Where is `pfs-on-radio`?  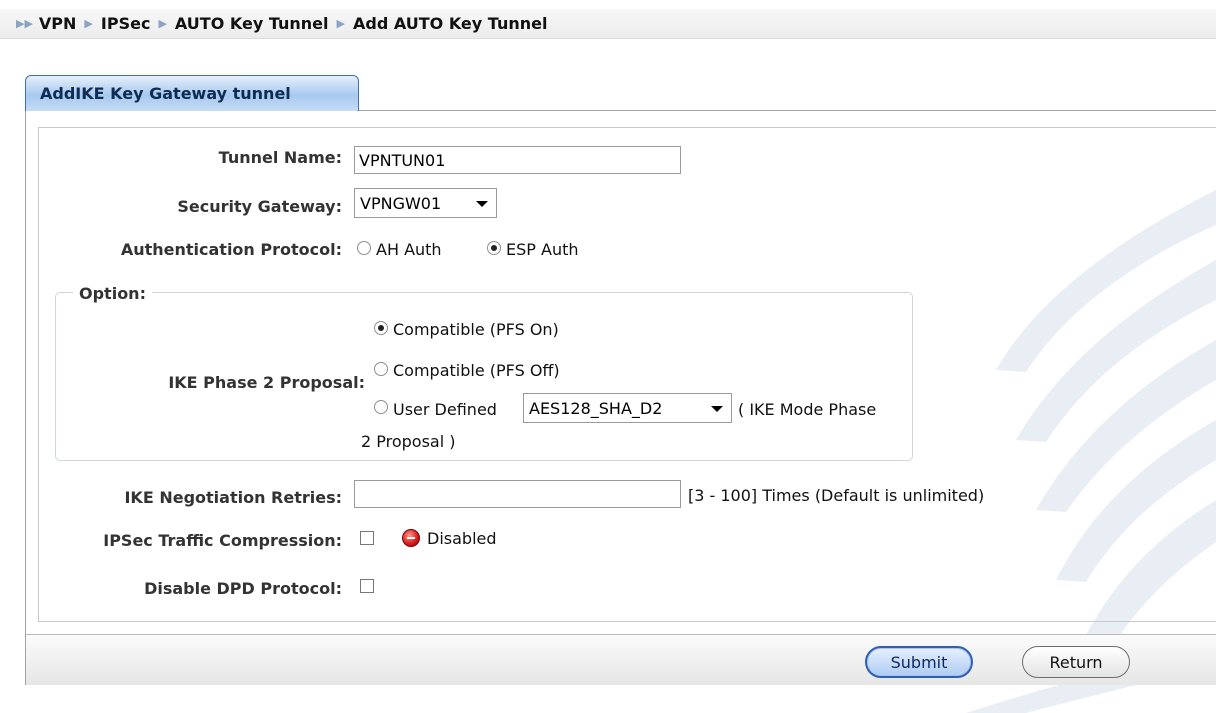
pfs-on-radio is located at coordinates (381, 328).